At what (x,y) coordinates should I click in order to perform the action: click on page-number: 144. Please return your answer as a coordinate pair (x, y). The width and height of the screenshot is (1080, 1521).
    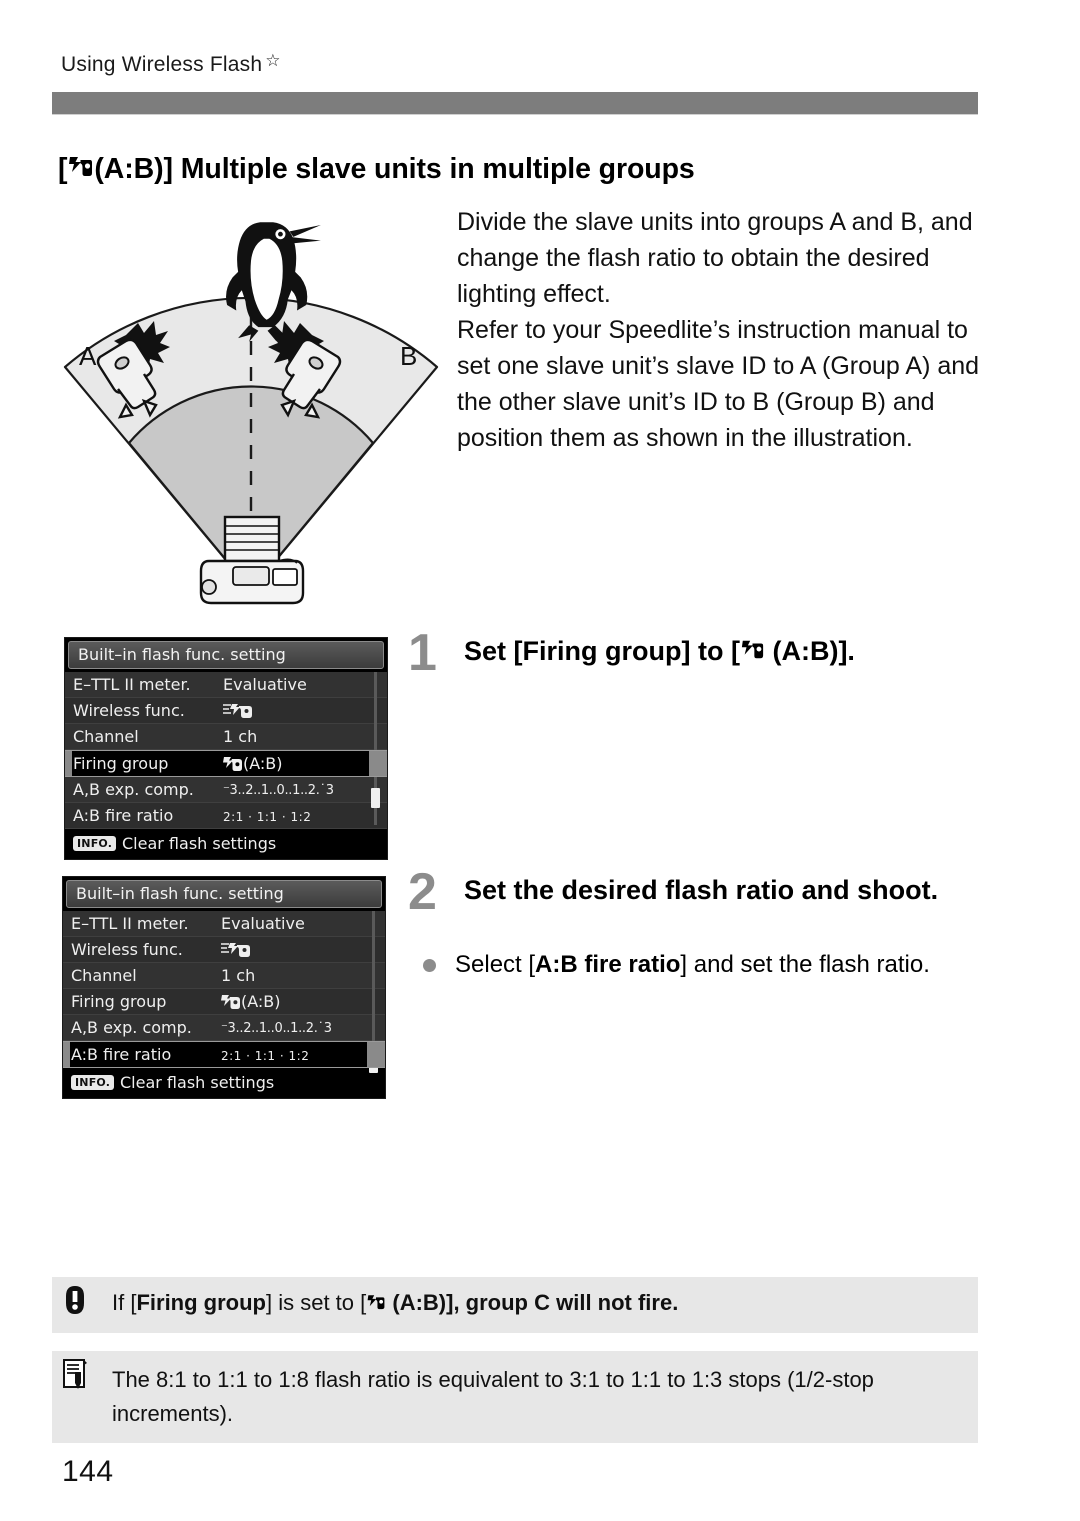
    Looking at the image, I should click on (88, 1471).